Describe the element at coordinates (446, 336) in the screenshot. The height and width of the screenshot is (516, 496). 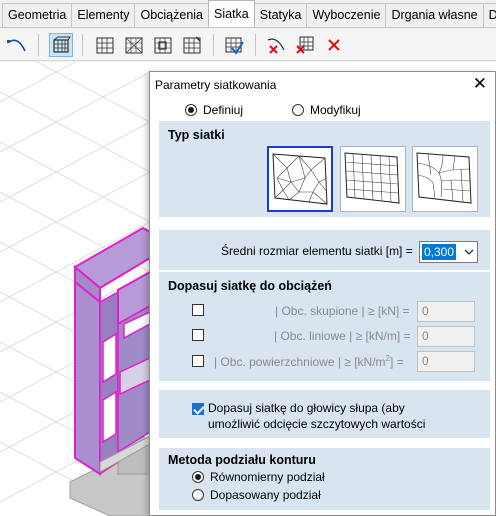
I see `line-load-input: 0` at that location.